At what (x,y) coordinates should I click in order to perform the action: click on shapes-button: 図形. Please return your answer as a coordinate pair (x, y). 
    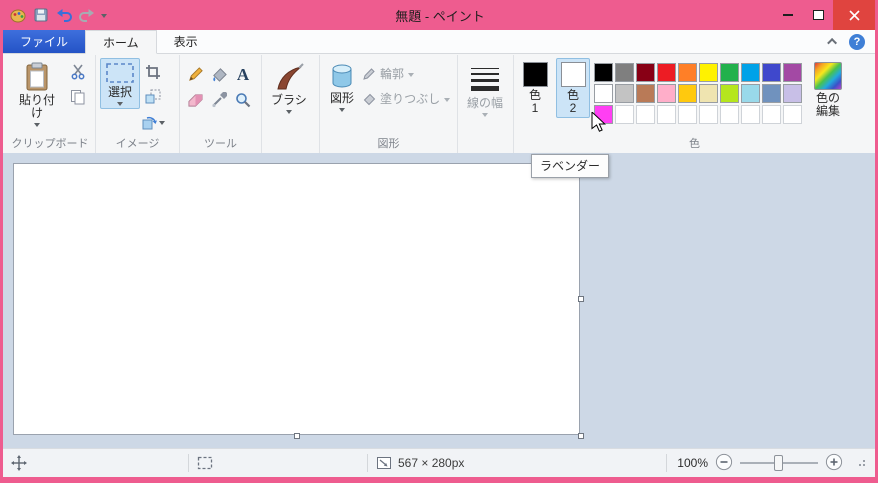
    Looking at the image, I should click on (342, 86).